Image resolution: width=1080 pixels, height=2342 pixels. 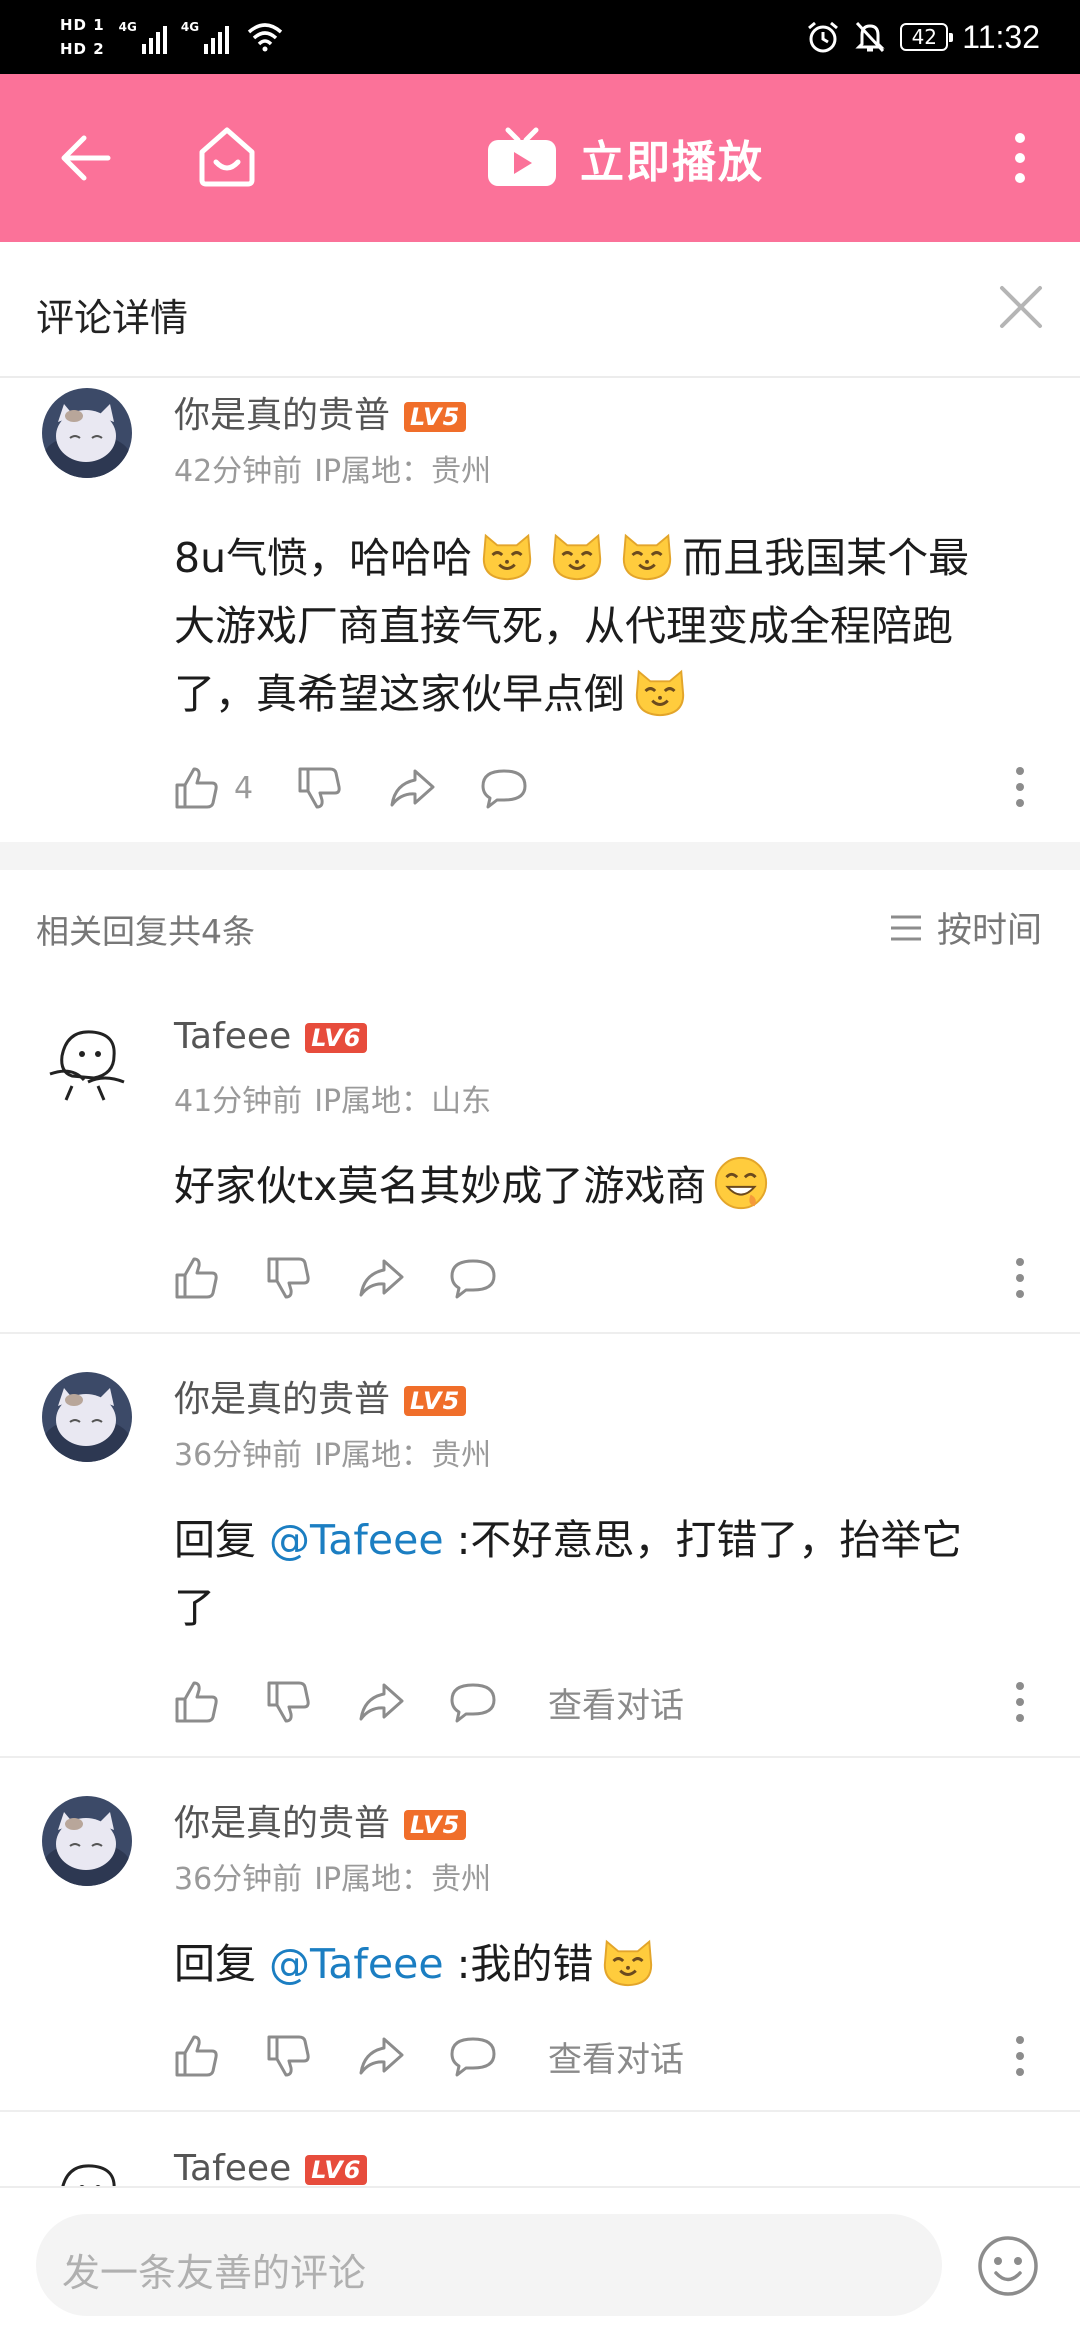 I want to click on reply-meta: 41分钟前 IP属地：山东, so click(x=333, y=1101).